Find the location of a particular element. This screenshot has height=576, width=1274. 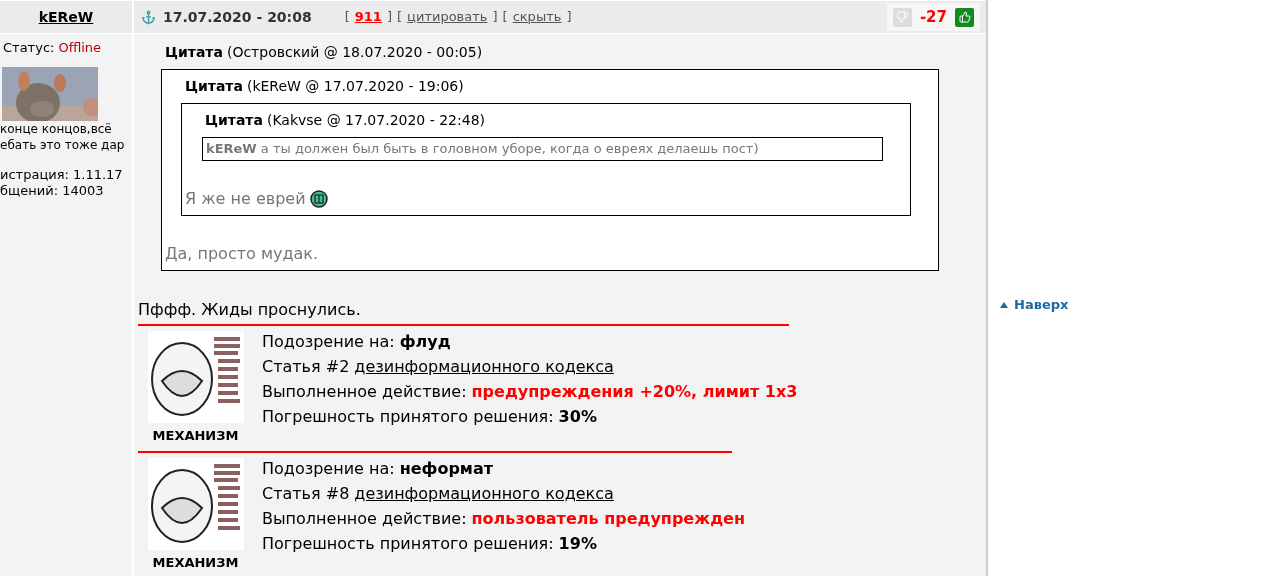

status-value: Offline is located at coordinates (80, 48).